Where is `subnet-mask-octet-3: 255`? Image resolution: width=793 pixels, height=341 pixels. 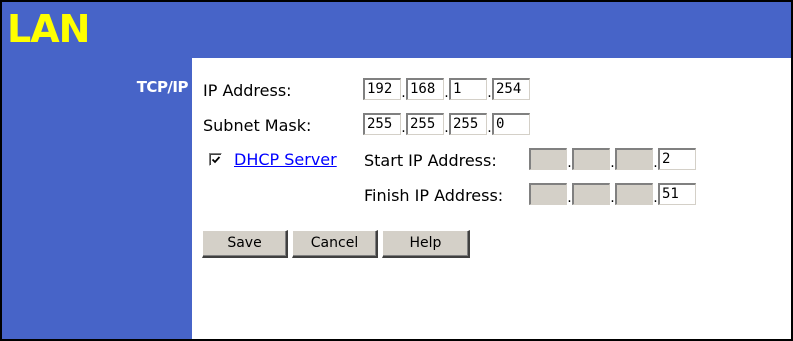 subnet-mask-octet-3: 255 is located at coordinates (468, 124).